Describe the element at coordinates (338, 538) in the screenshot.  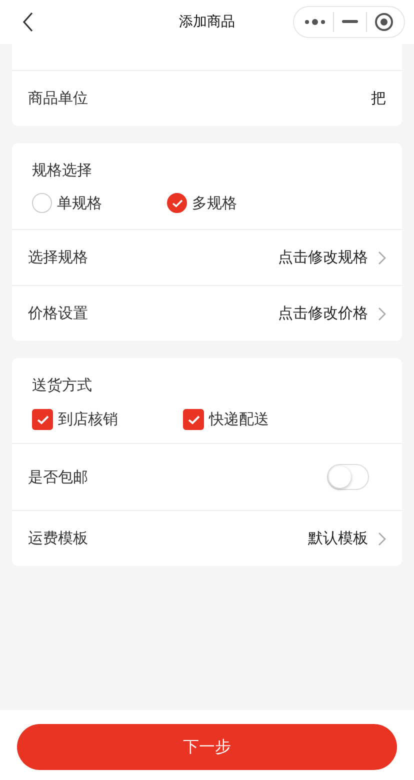
I see `row-value: 默认模板` at that location.